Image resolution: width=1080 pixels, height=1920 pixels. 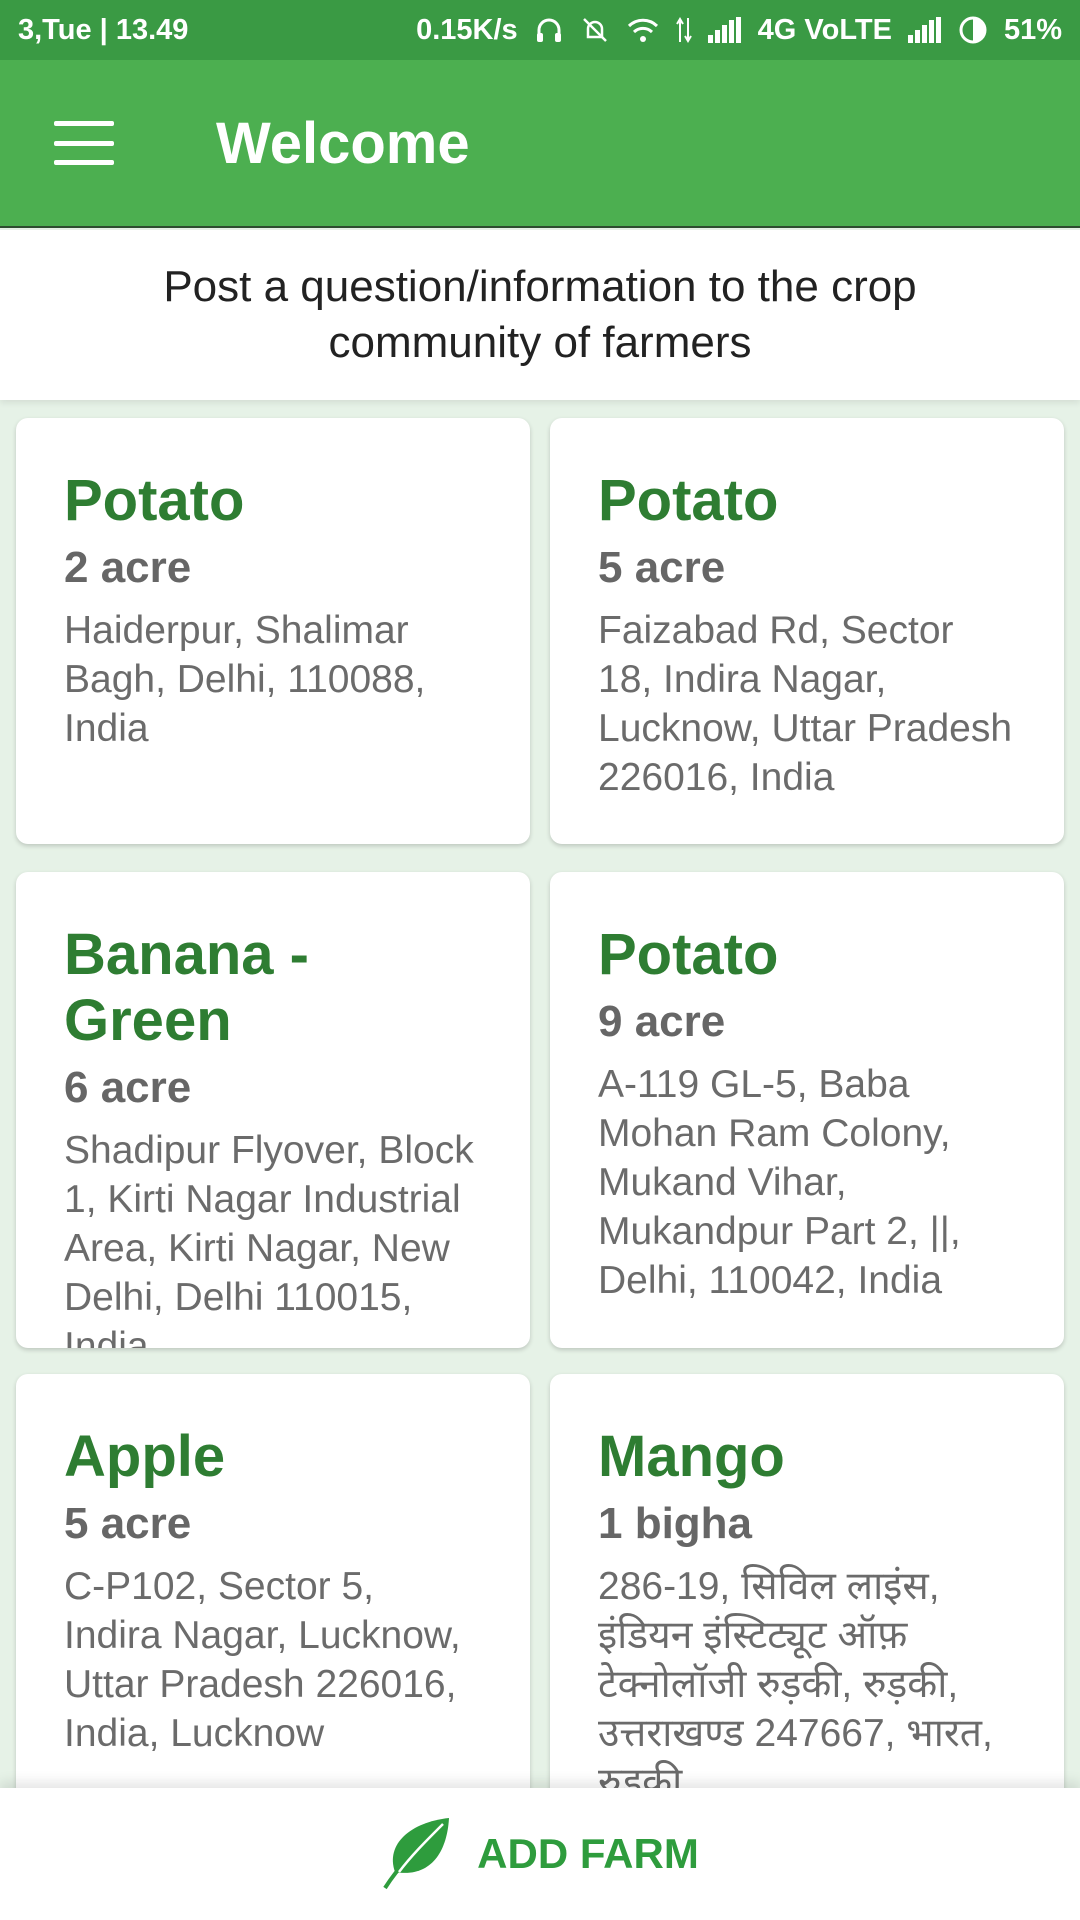 I want to click on status-bar: 3,Tue | 13.49 0.15K/s 4G VoLTE 51%, so click(x=540, y=30).